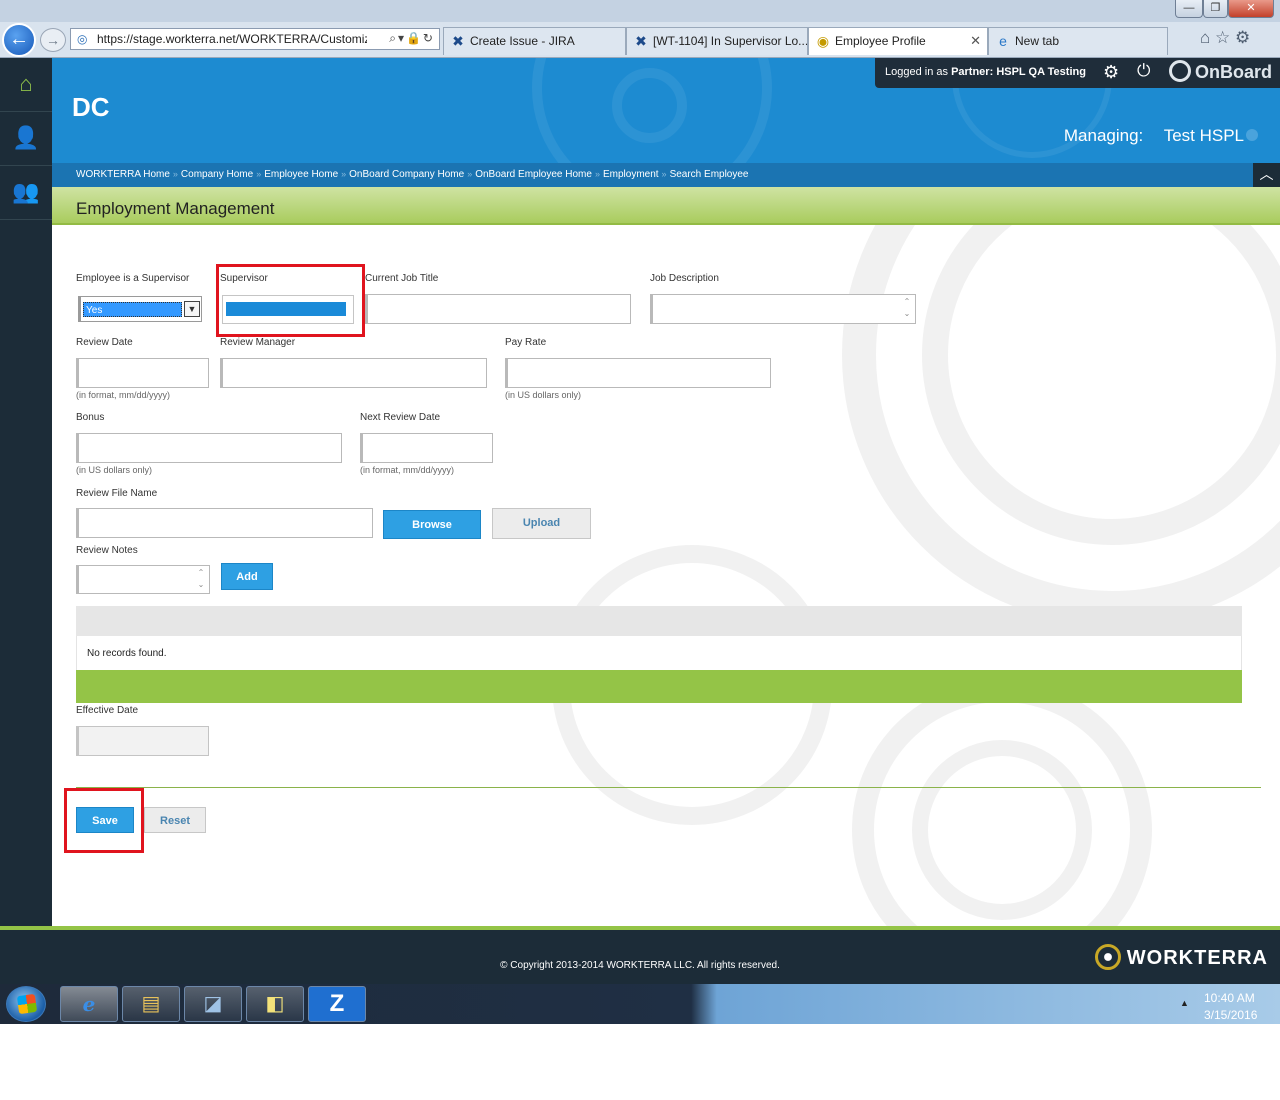 The height and width of the screenshot is (1100, 1280). What do you see at coordinates (1041, 72) in the screenshot?
I see `partner-name: HSPL QA Testing` at bounding box center [1041, 72].